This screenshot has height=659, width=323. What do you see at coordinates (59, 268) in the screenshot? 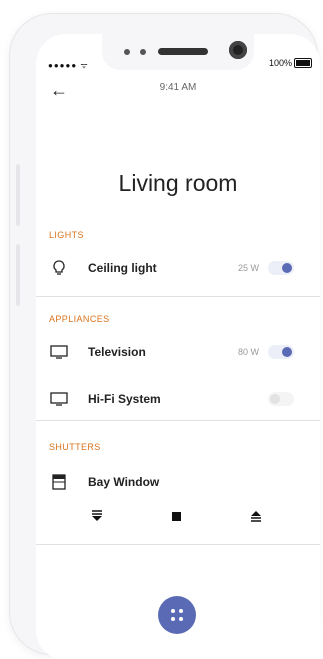
I see `light-bulb-icon` at bounding box center [59, 268].